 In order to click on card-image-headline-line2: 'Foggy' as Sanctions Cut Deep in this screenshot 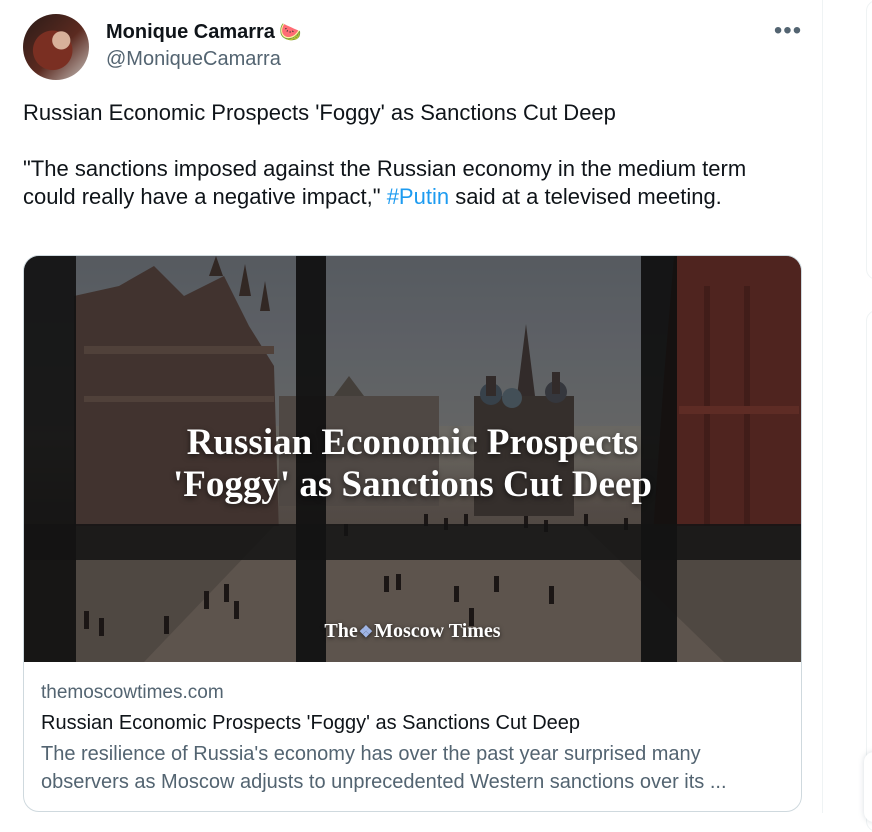, I will do `click(412, 484)`.